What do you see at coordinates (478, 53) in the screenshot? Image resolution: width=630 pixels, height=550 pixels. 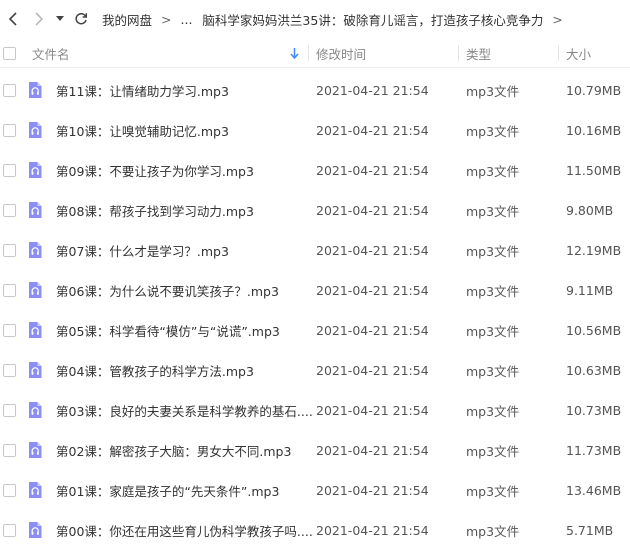 I see `column-header-type: 类型` at bounding box center [478, 53].